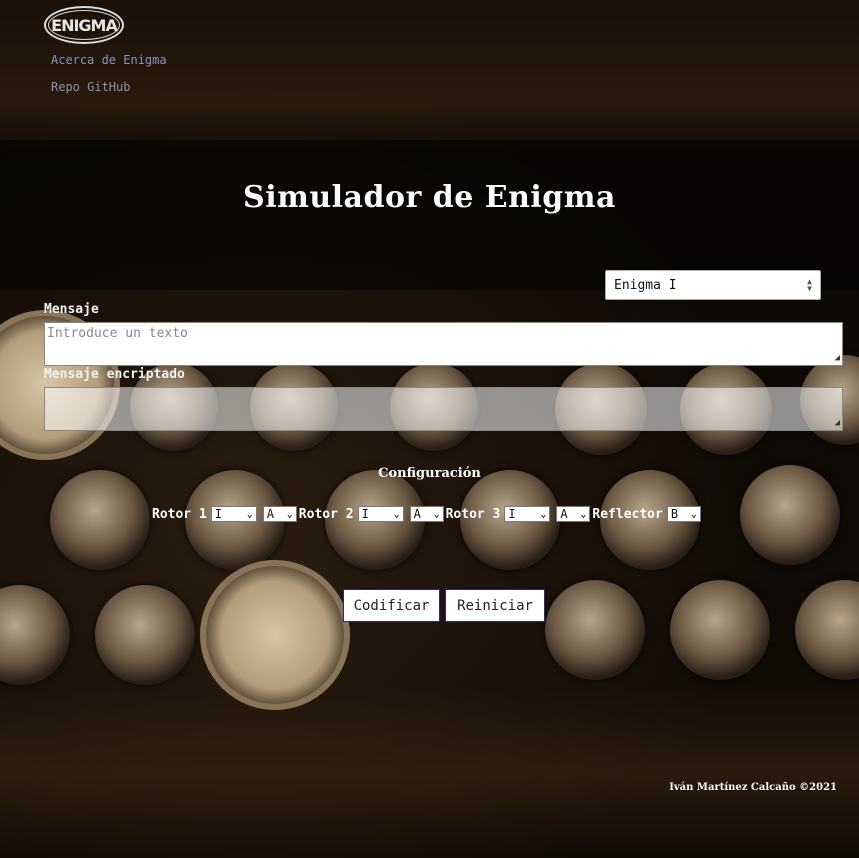  What do you see at coordinates (179, 514) in the screenshot?
I see `rotor-1-label: Rotor 1` at bounding box center [179, 514].